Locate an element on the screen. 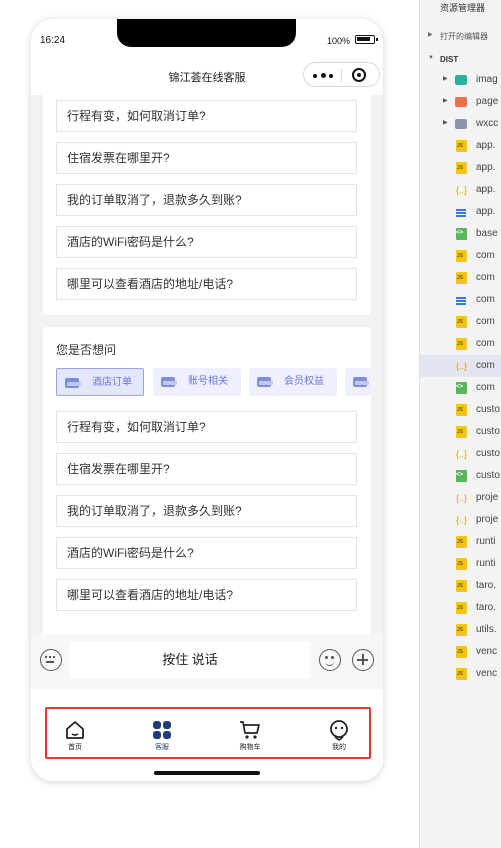 The width and height of the screenshot is (501, 848). suggest-item: 哪里可以查看酒店的地址/电话? is located at coordinates (206, 595).